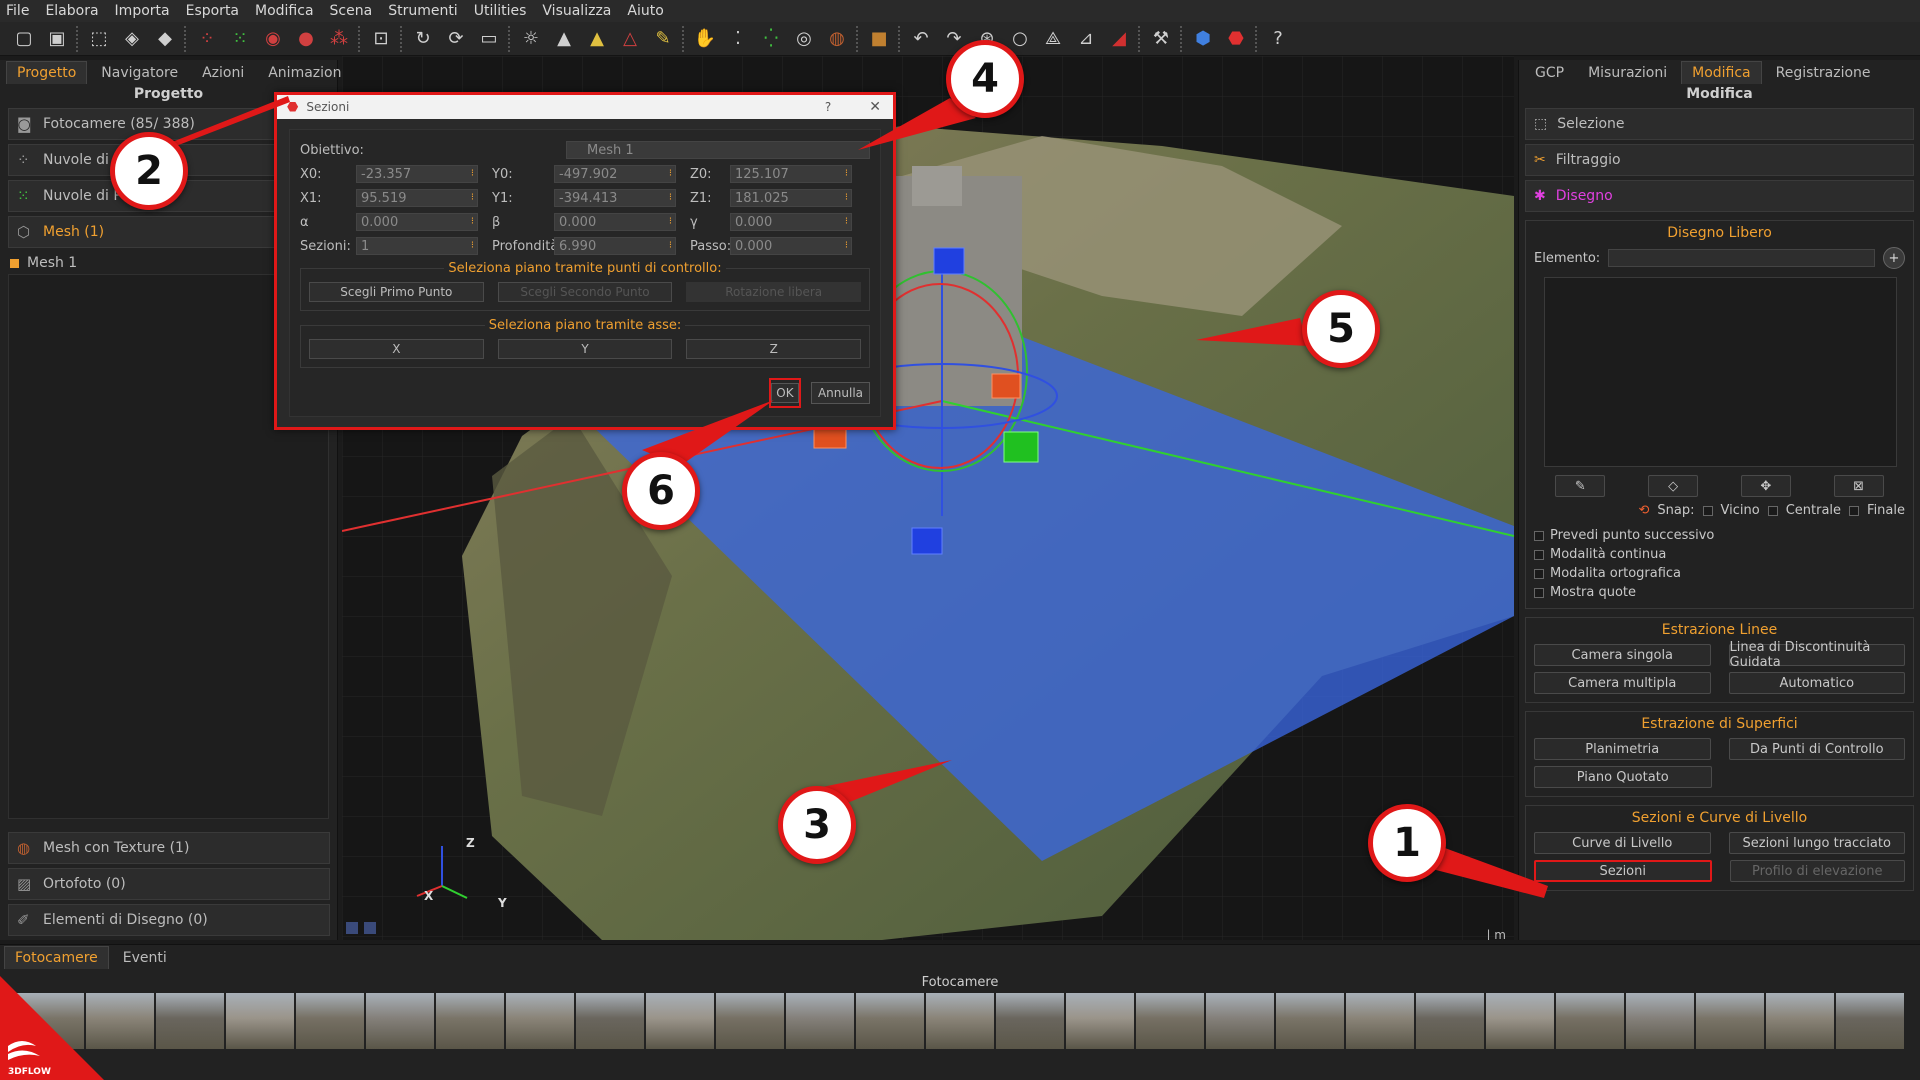 The image size is (1920, 1080). I want to click on menu-scena: Scena, so click(351, 11).